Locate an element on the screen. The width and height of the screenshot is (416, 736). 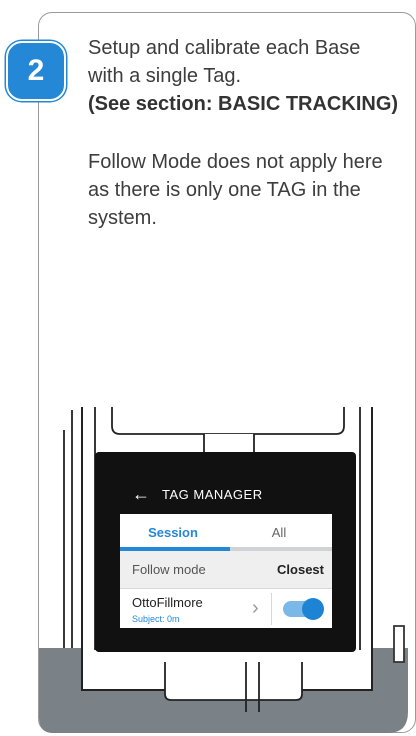
tag-subtitle: Subject: 0m is located at coordinates (156, 619).